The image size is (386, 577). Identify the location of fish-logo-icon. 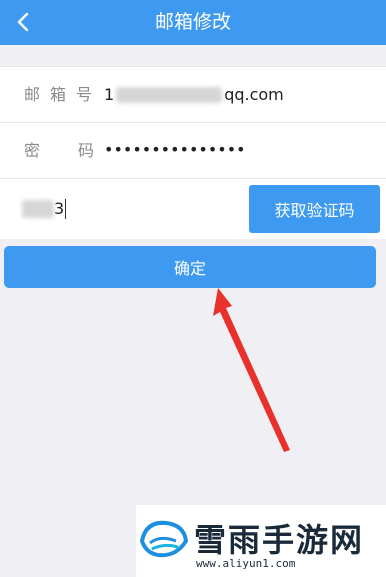
(164, 539).